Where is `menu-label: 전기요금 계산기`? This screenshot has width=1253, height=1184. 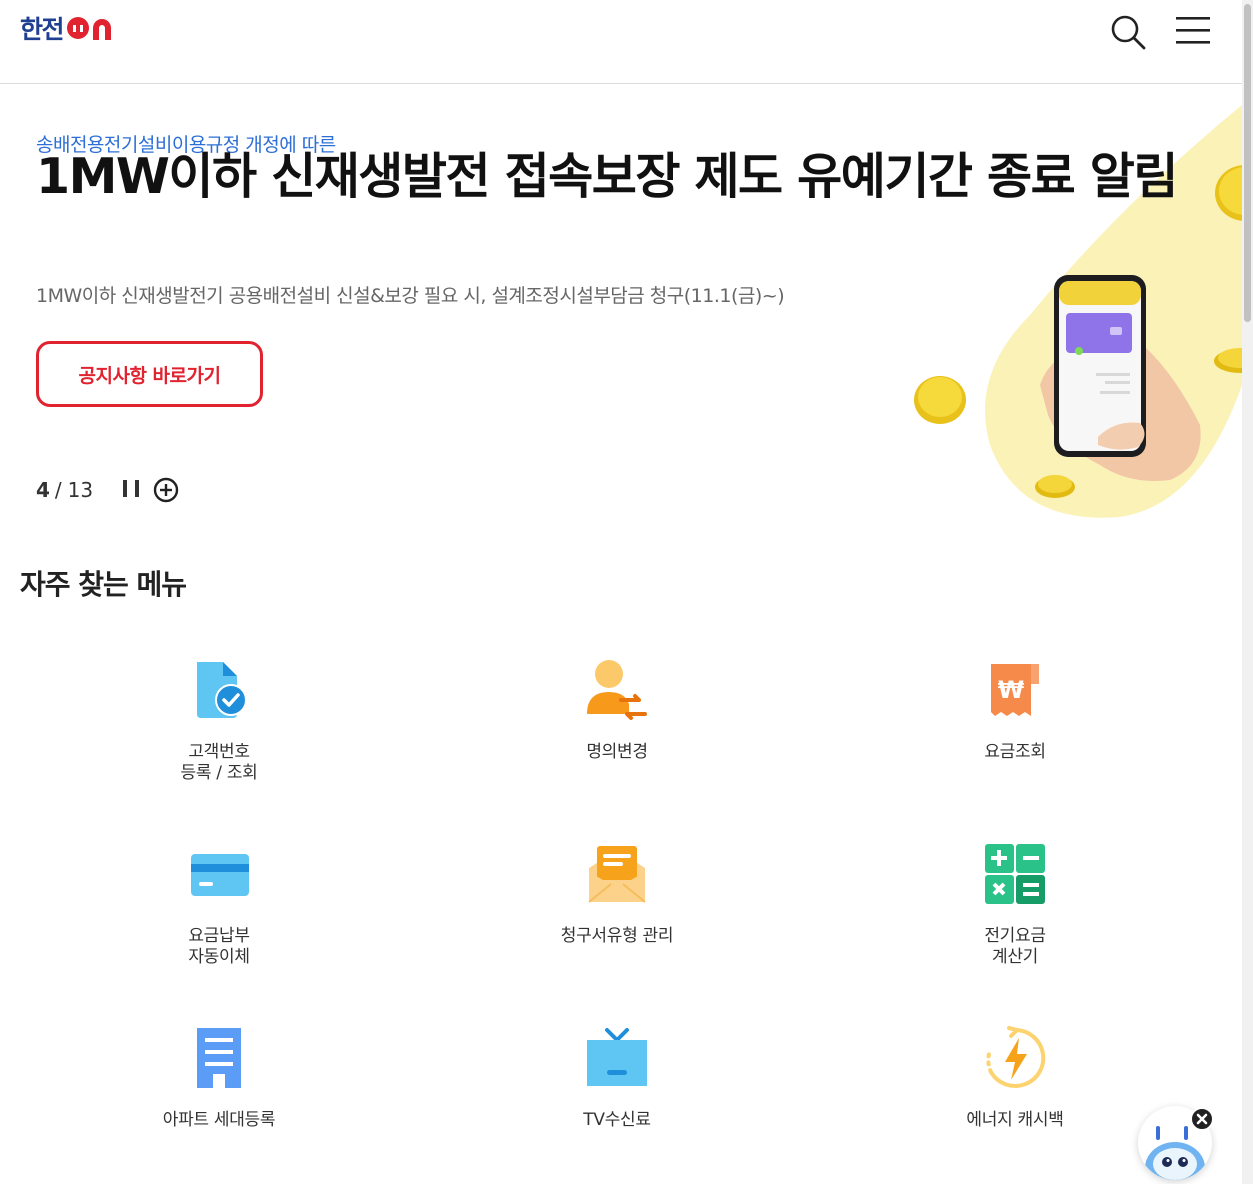
menu-label: 전기요금 계산기 is located at coordinates (1015, 946).